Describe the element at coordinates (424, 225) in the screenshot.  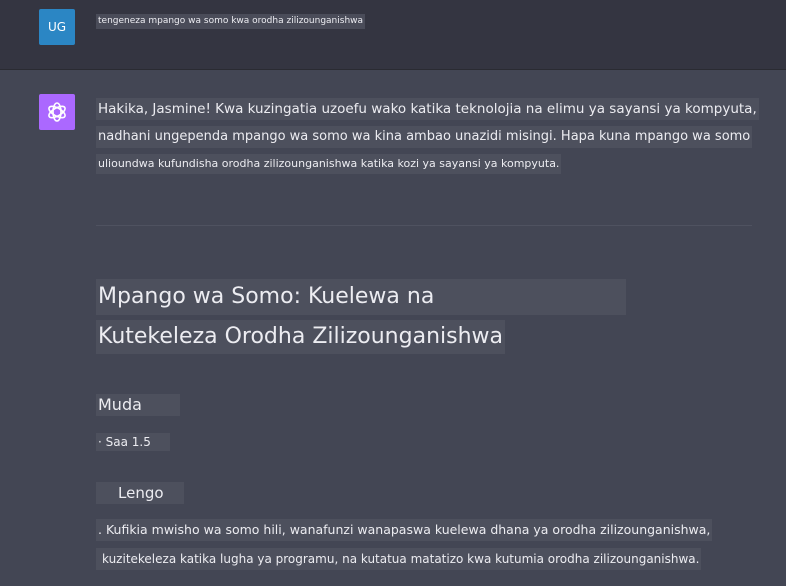
I see `section-divider` at that location.